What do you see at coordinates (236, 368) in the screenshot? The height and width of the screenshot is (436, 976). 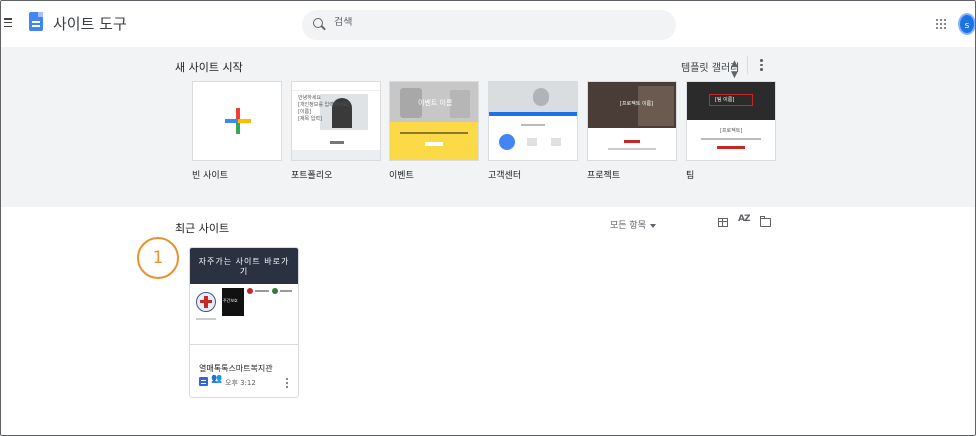 I see `site-name: 열매톡톡스마트복지관` at bounding box center [236, 368].